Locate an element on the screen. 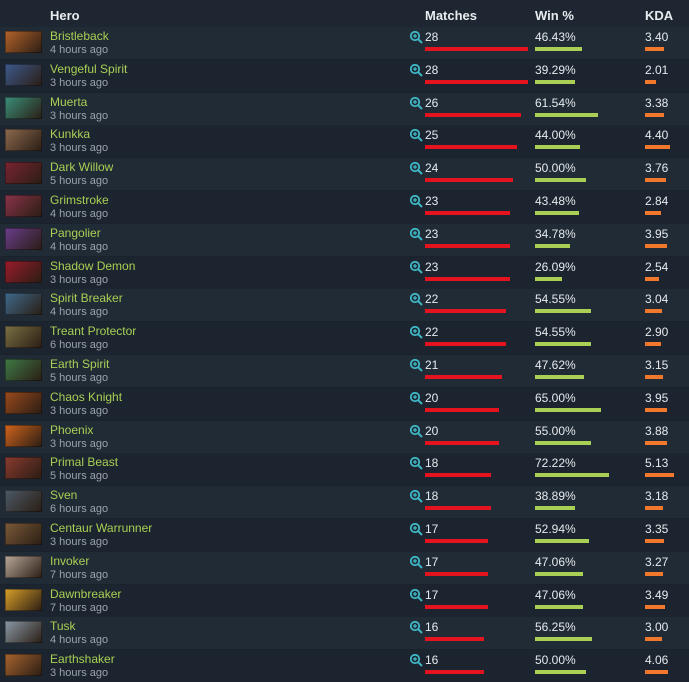  table-row: Spirit Breaker 4 hours ago 22 54.55% 3.04 is located at coordinates (344, 305).